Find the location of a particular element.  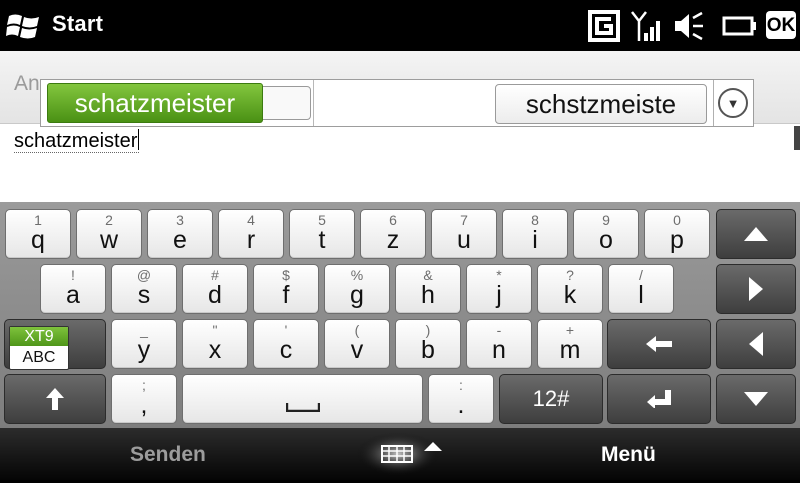

windows-start-icon is located at coordinates (24, 26).